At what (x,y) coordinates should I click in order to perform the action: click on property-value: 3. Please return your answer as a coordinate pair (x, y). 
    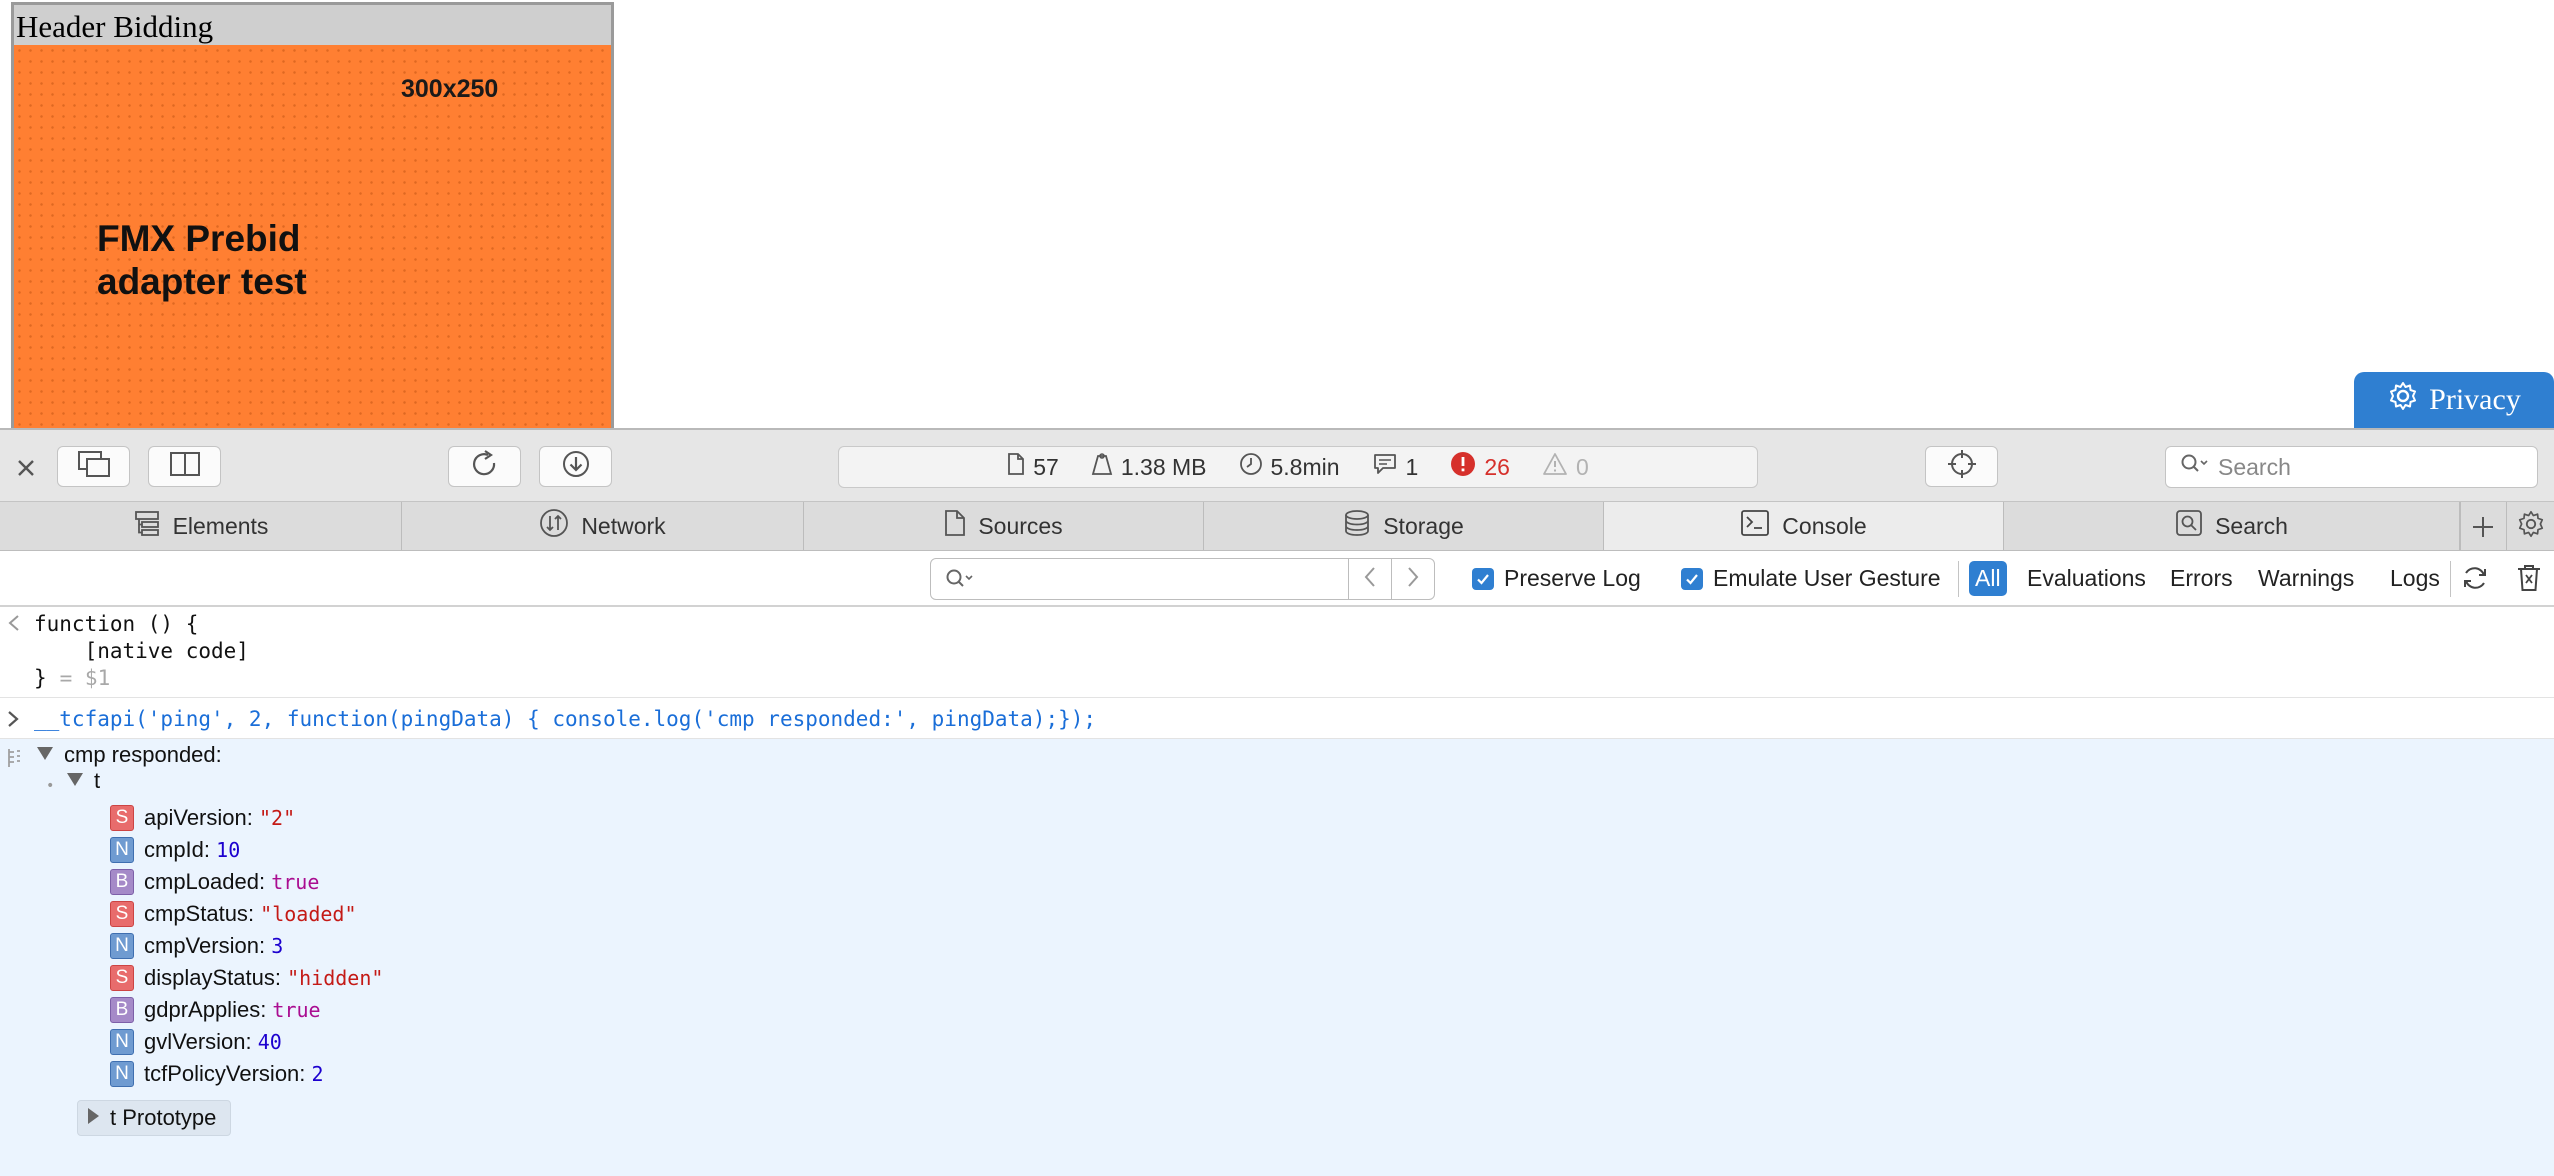
    Looking at the image, I should click on (277, 946).